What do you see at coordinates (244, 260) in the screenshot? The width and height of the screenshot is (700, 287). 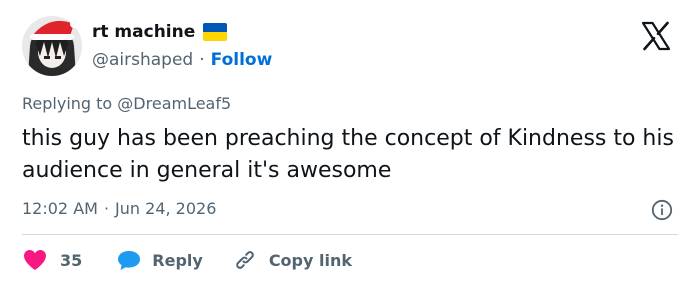 I see `link-icon` at bounding box center [244, 260].